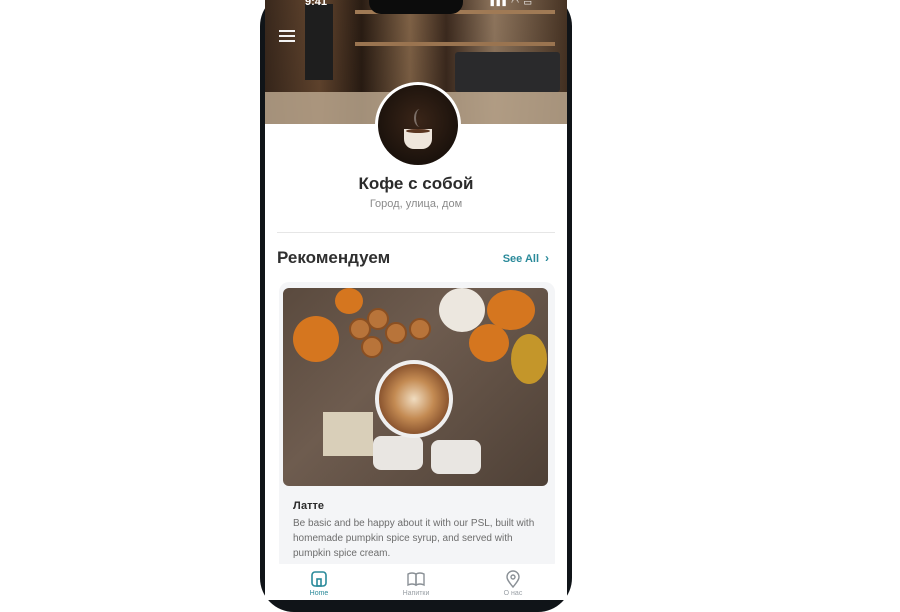  Describe the element at coordinates (416, 593) in the screenshot. I see `tab-drinks-label: Напитки` at that location.